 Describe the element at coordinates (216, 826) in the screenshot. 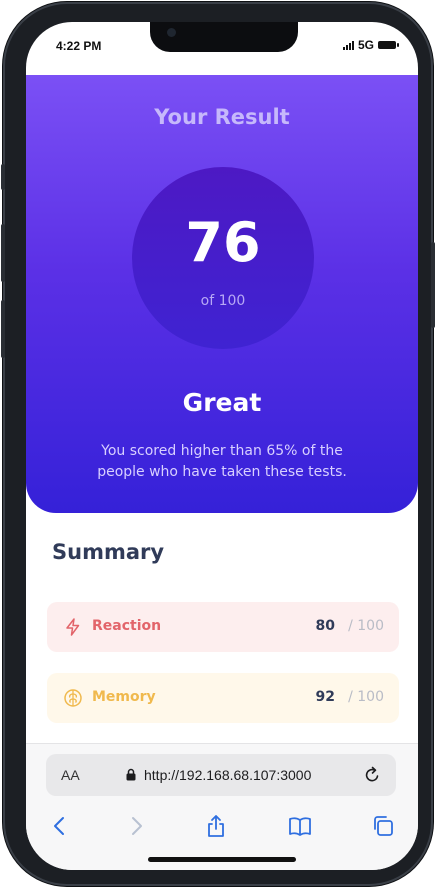

I see `share-icon` at that location.